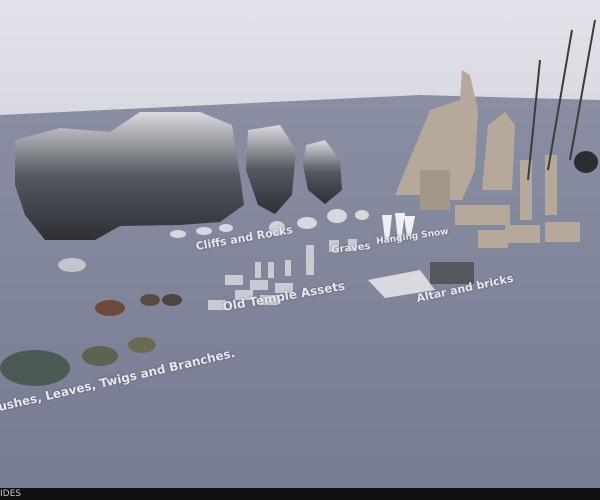 Image resolution: width=600 pixels, height=500 pixels. I want to click on status-bar: IDES, so click(300, 494).